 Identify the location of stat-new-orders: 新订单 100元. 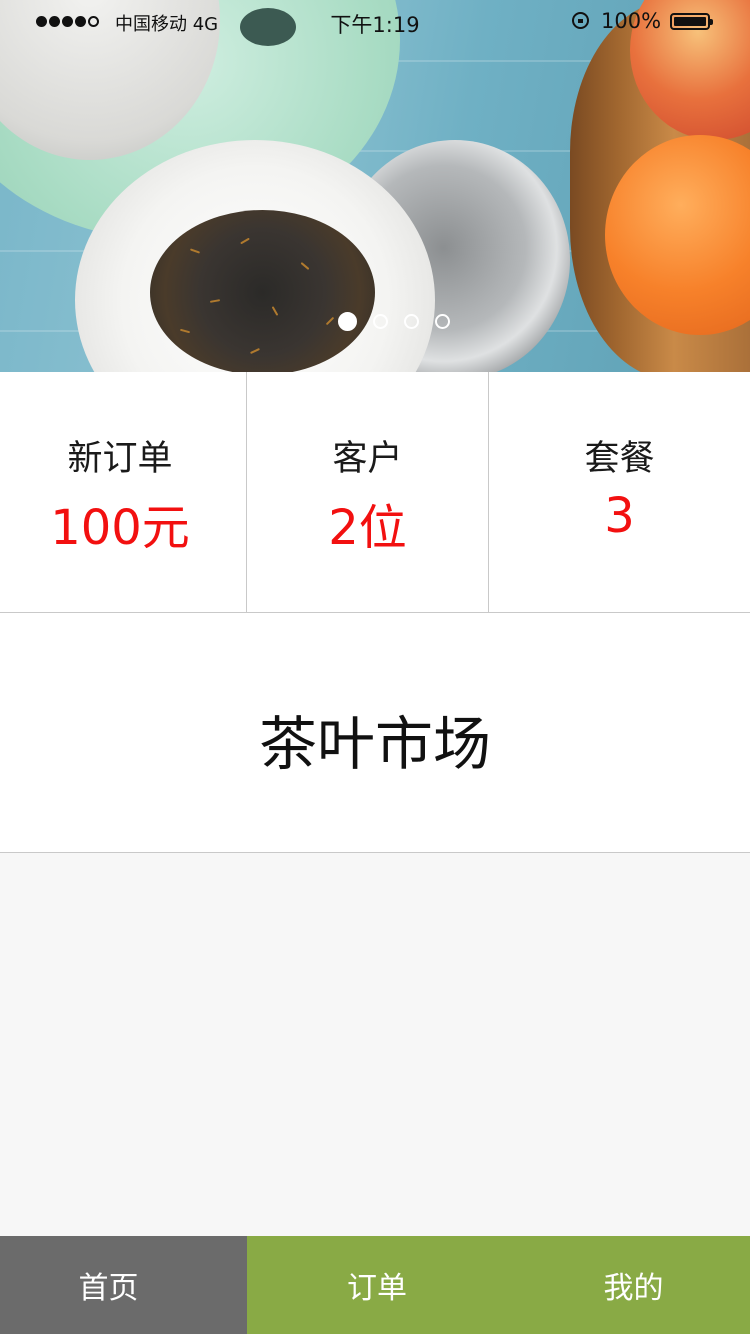
(123, 492).